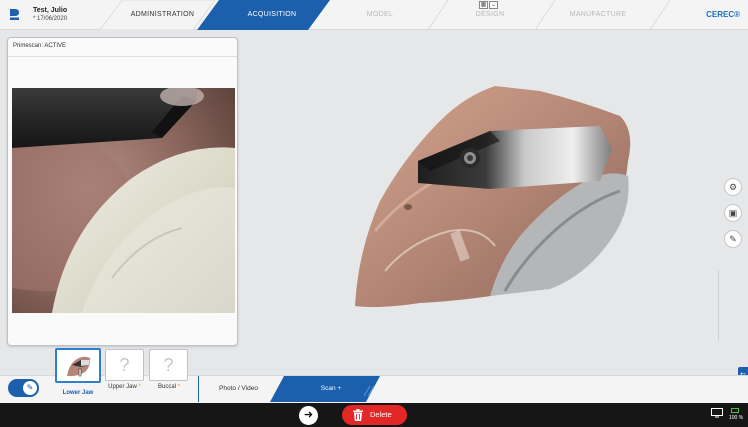 This screenshot has width=748, height=427. What do you see at coordinates (380, 15) in the screenshot?
I see `tab-model: MODEL` at bounding box center [380, 15].